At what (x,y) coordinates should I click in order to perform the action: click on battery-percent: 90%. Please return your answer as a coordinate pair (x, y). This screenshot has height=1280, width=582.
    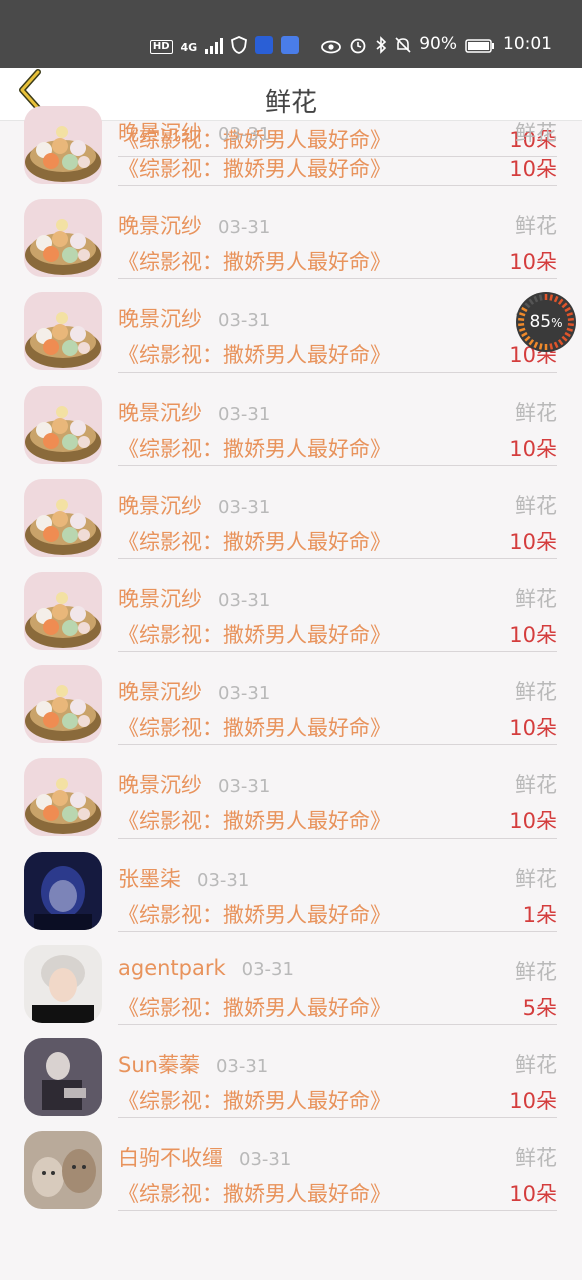
    Looking at the image, I should click on (438, 44).